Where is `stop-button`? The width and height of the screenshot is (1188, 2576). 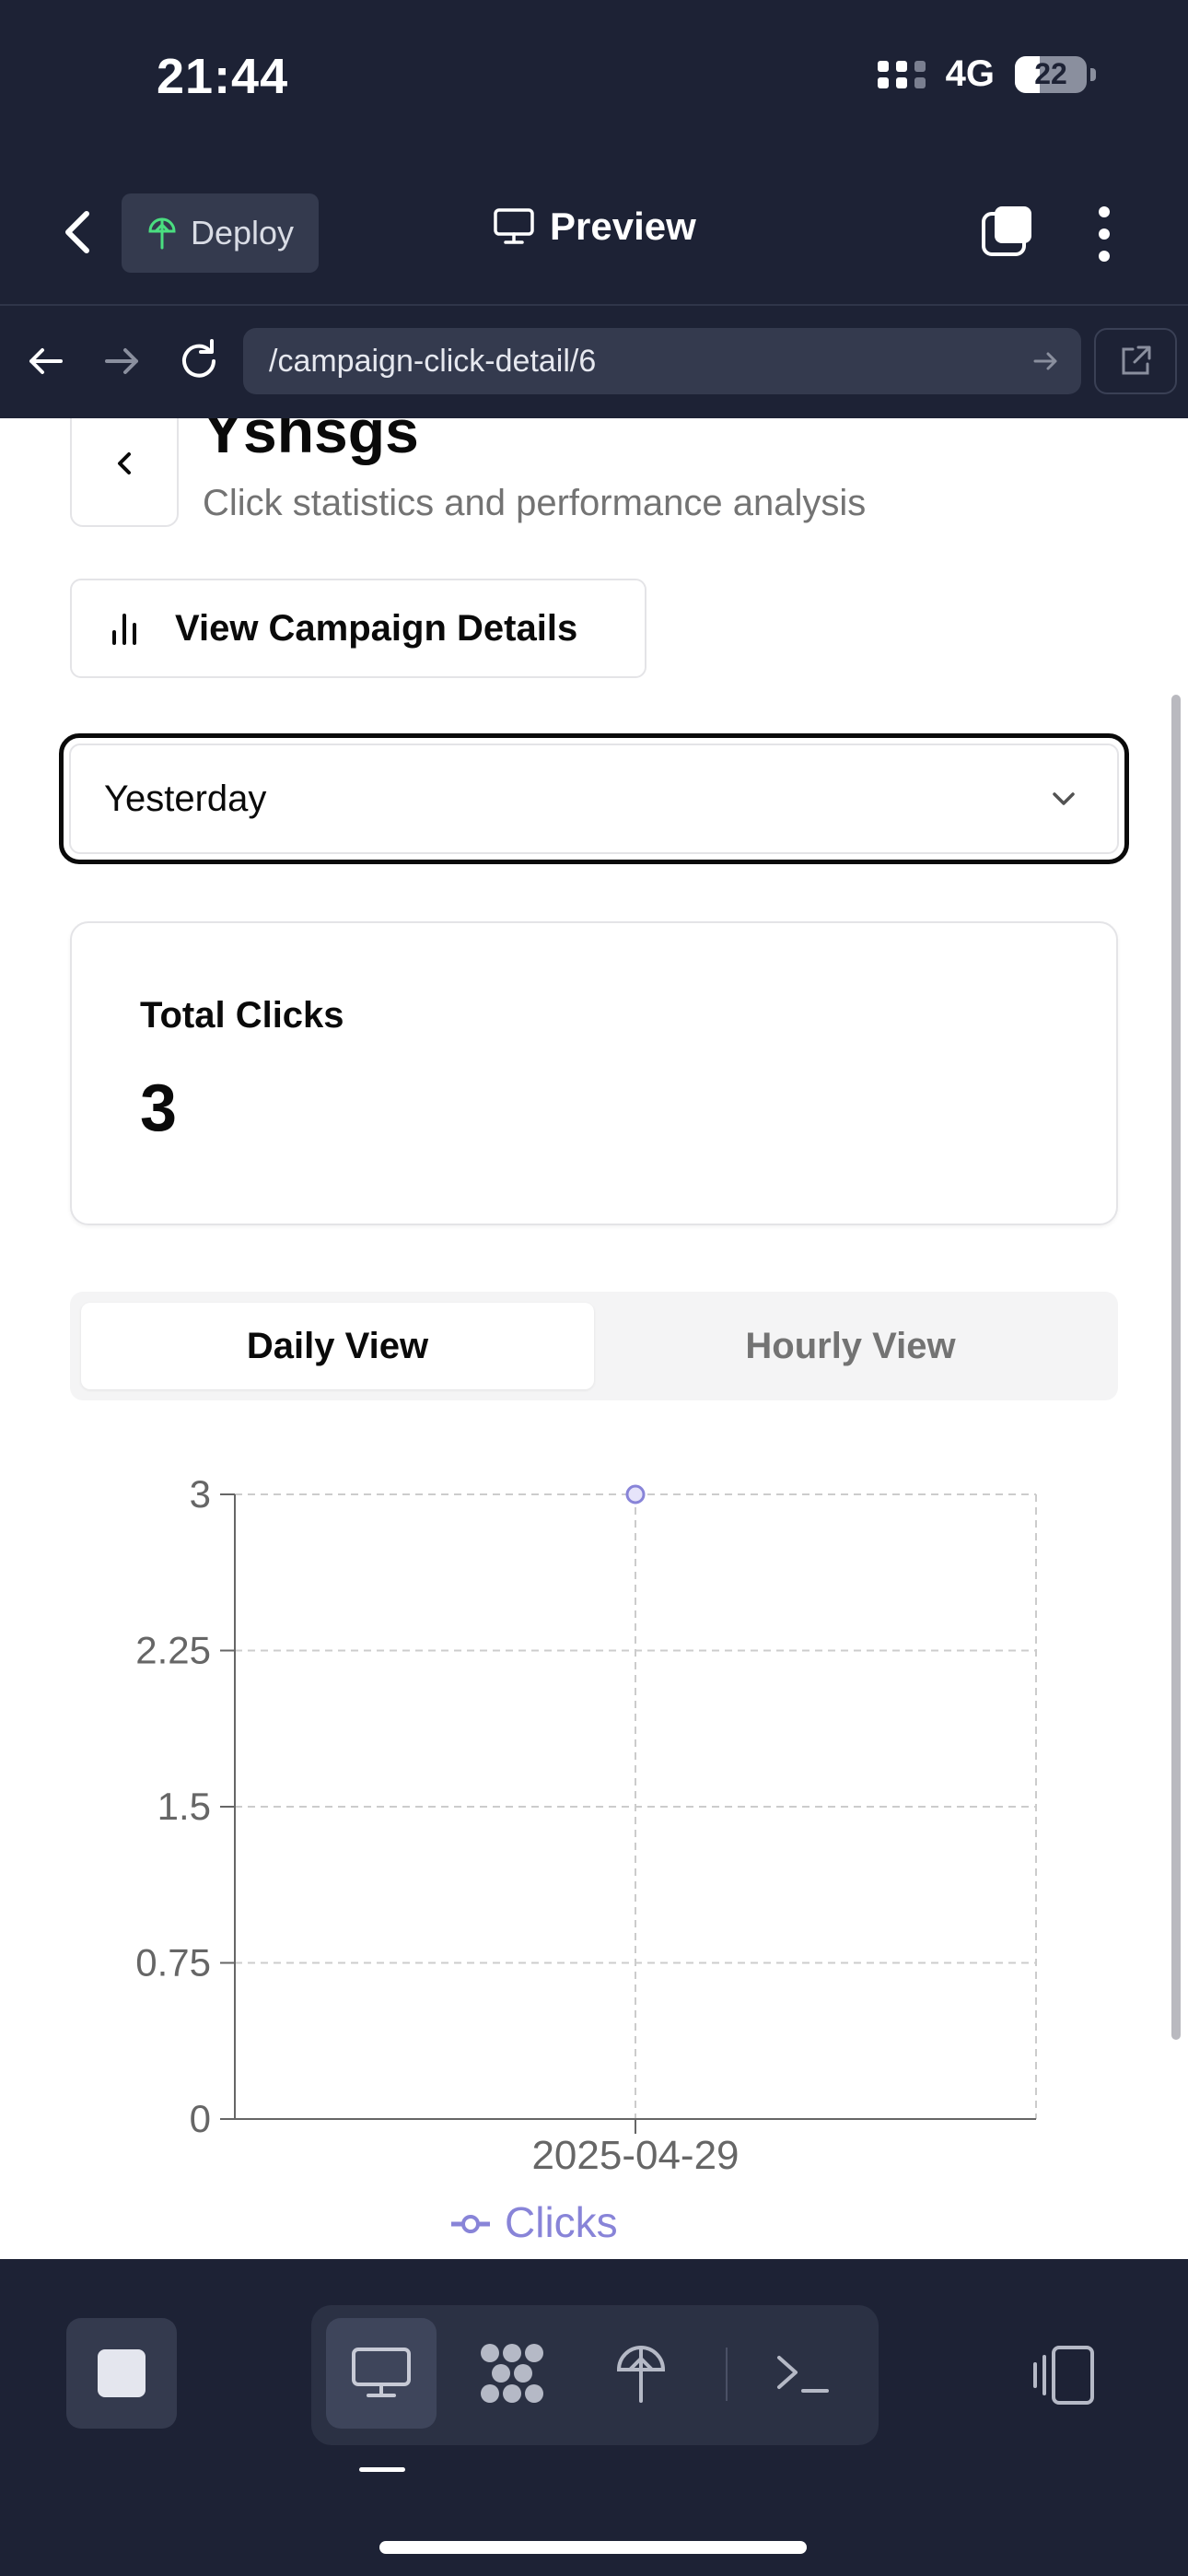
stop-button is located at coordinates (121, 2373).